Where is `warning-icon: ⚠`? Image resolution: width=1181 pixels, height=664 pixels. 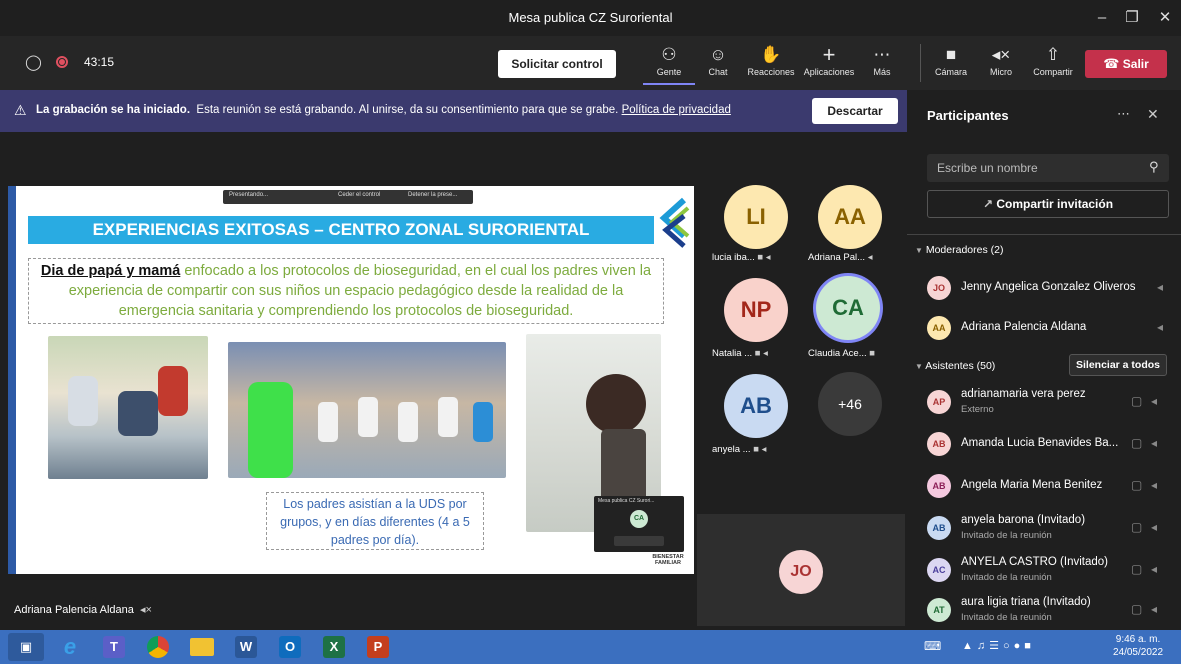 warning-icon: ⚠ is located at coordinates (20, 110).